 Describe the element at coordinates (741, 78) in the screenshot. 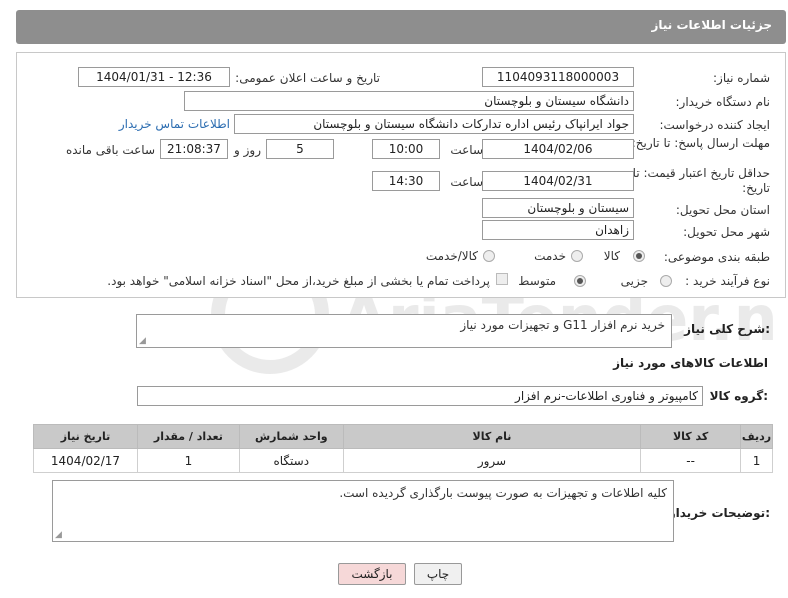

I see `need-number-label: شماره نیاز:` at that location.